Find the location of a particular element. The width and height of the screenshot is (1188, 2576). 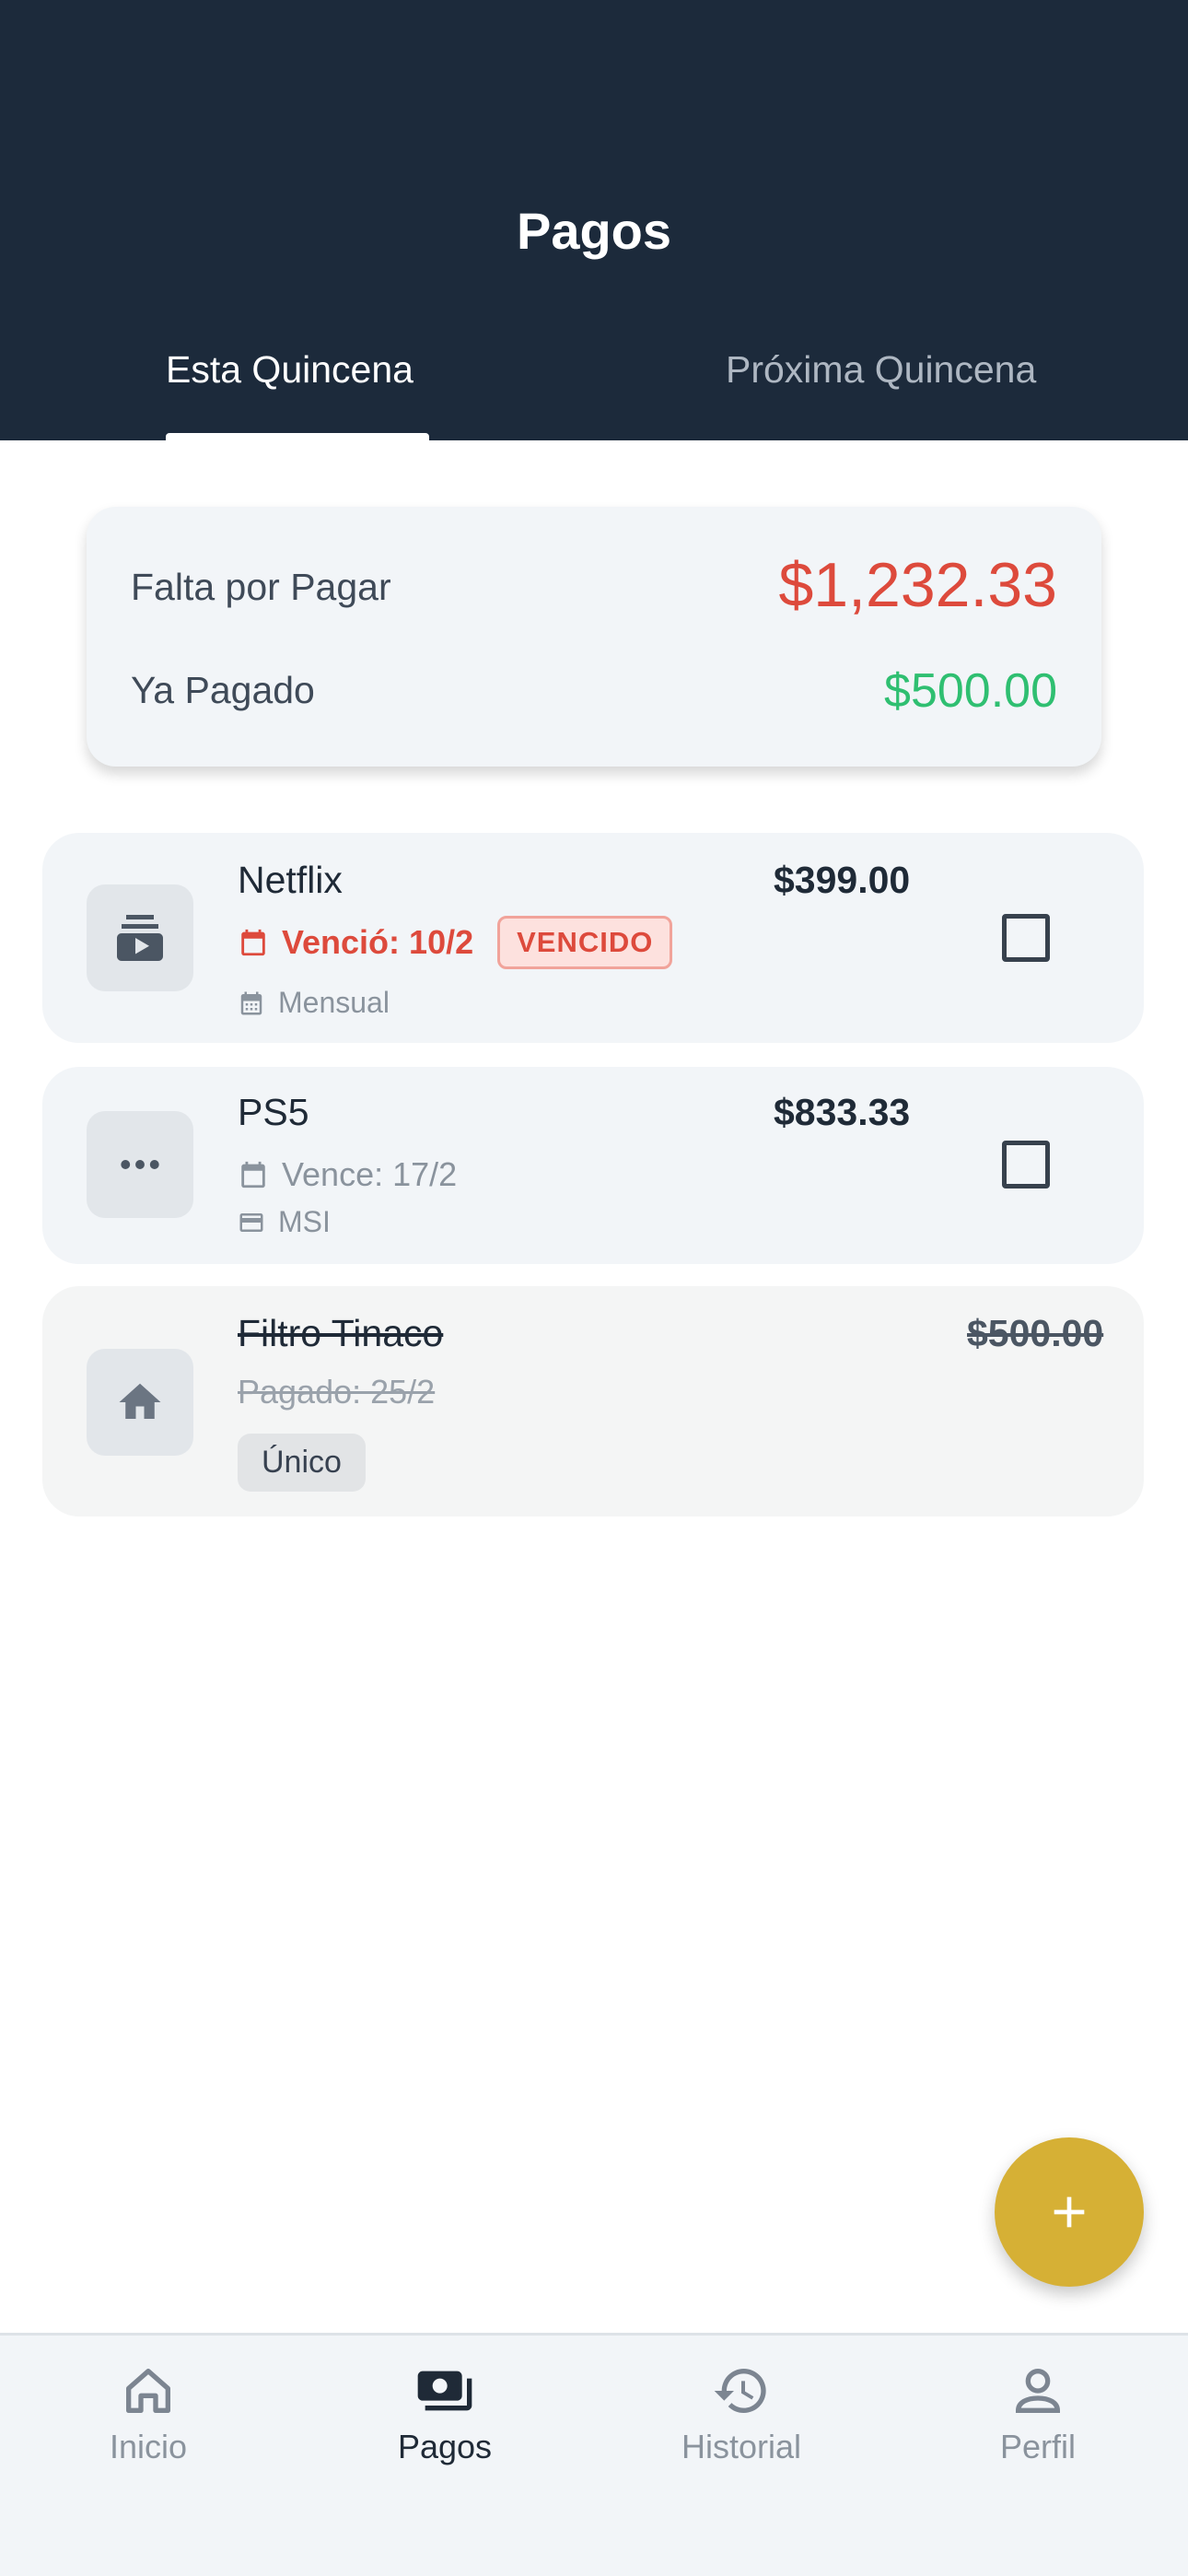

plus-icon is located at coordinates (1069, 2212).